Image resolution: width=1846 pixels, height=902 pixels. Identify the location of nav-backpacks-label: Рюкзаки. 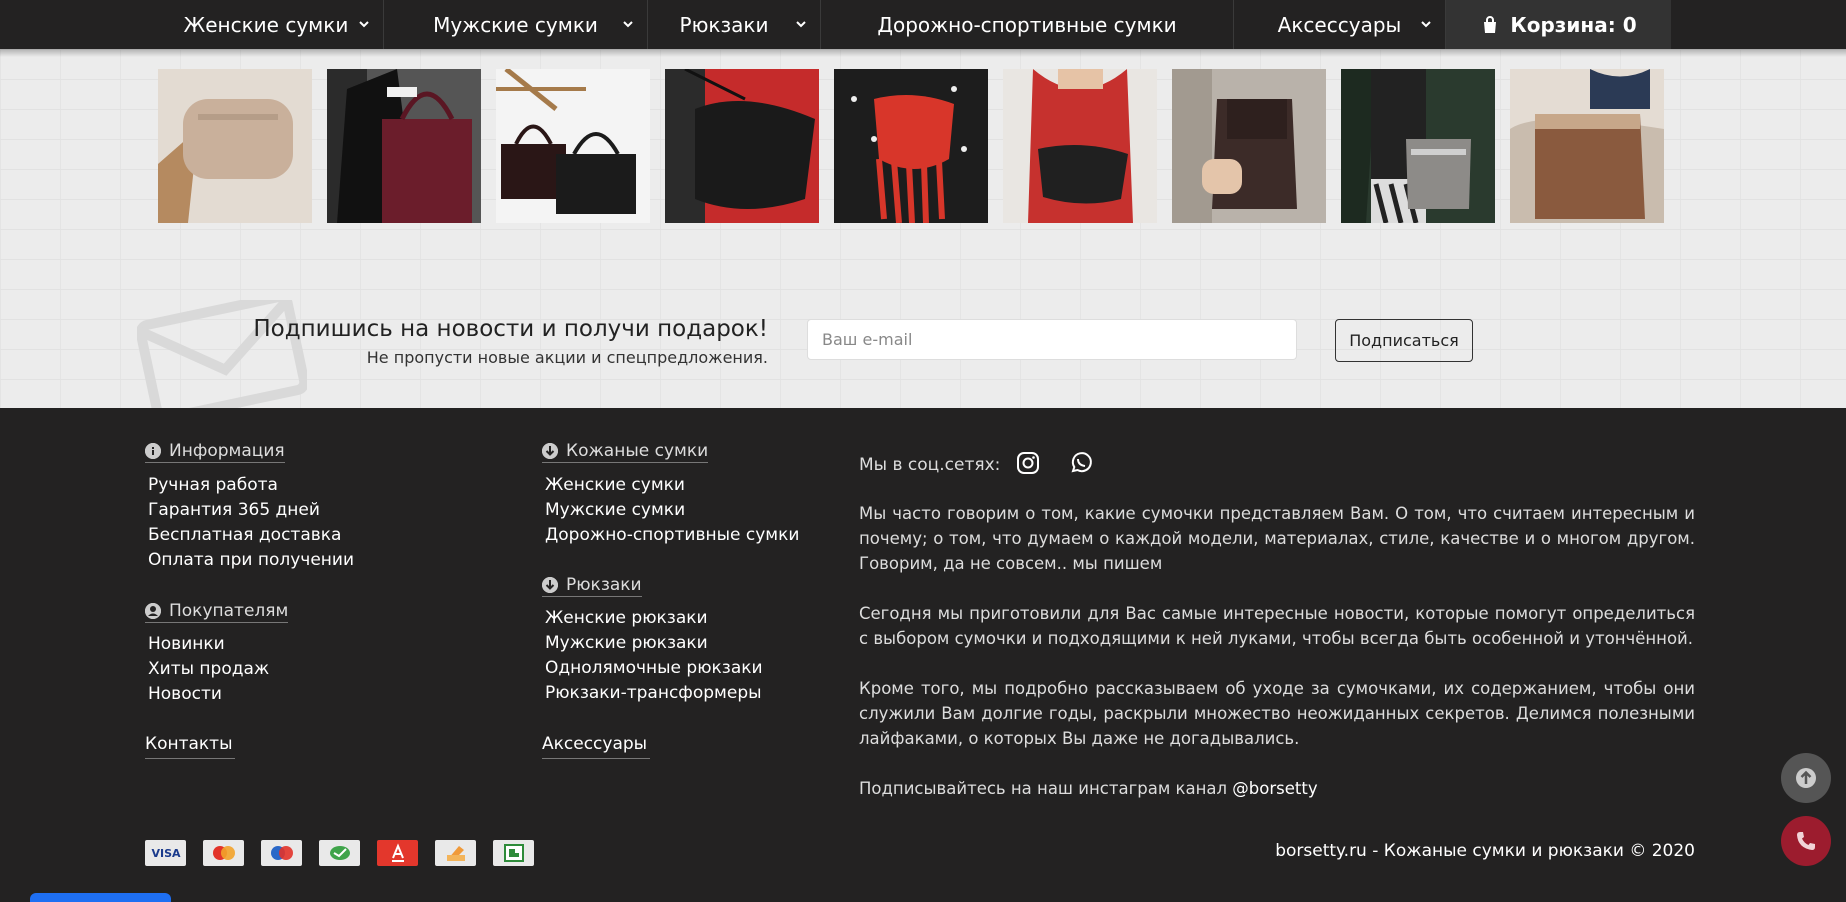
(724, 24).